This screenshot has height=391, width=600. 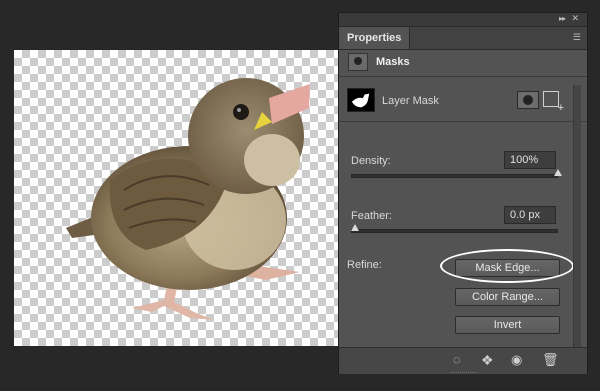 What do you see at coordinates (375, 38) in the screenshot?
I see `tab-properties: Properties` at bounding box center [375, 38].